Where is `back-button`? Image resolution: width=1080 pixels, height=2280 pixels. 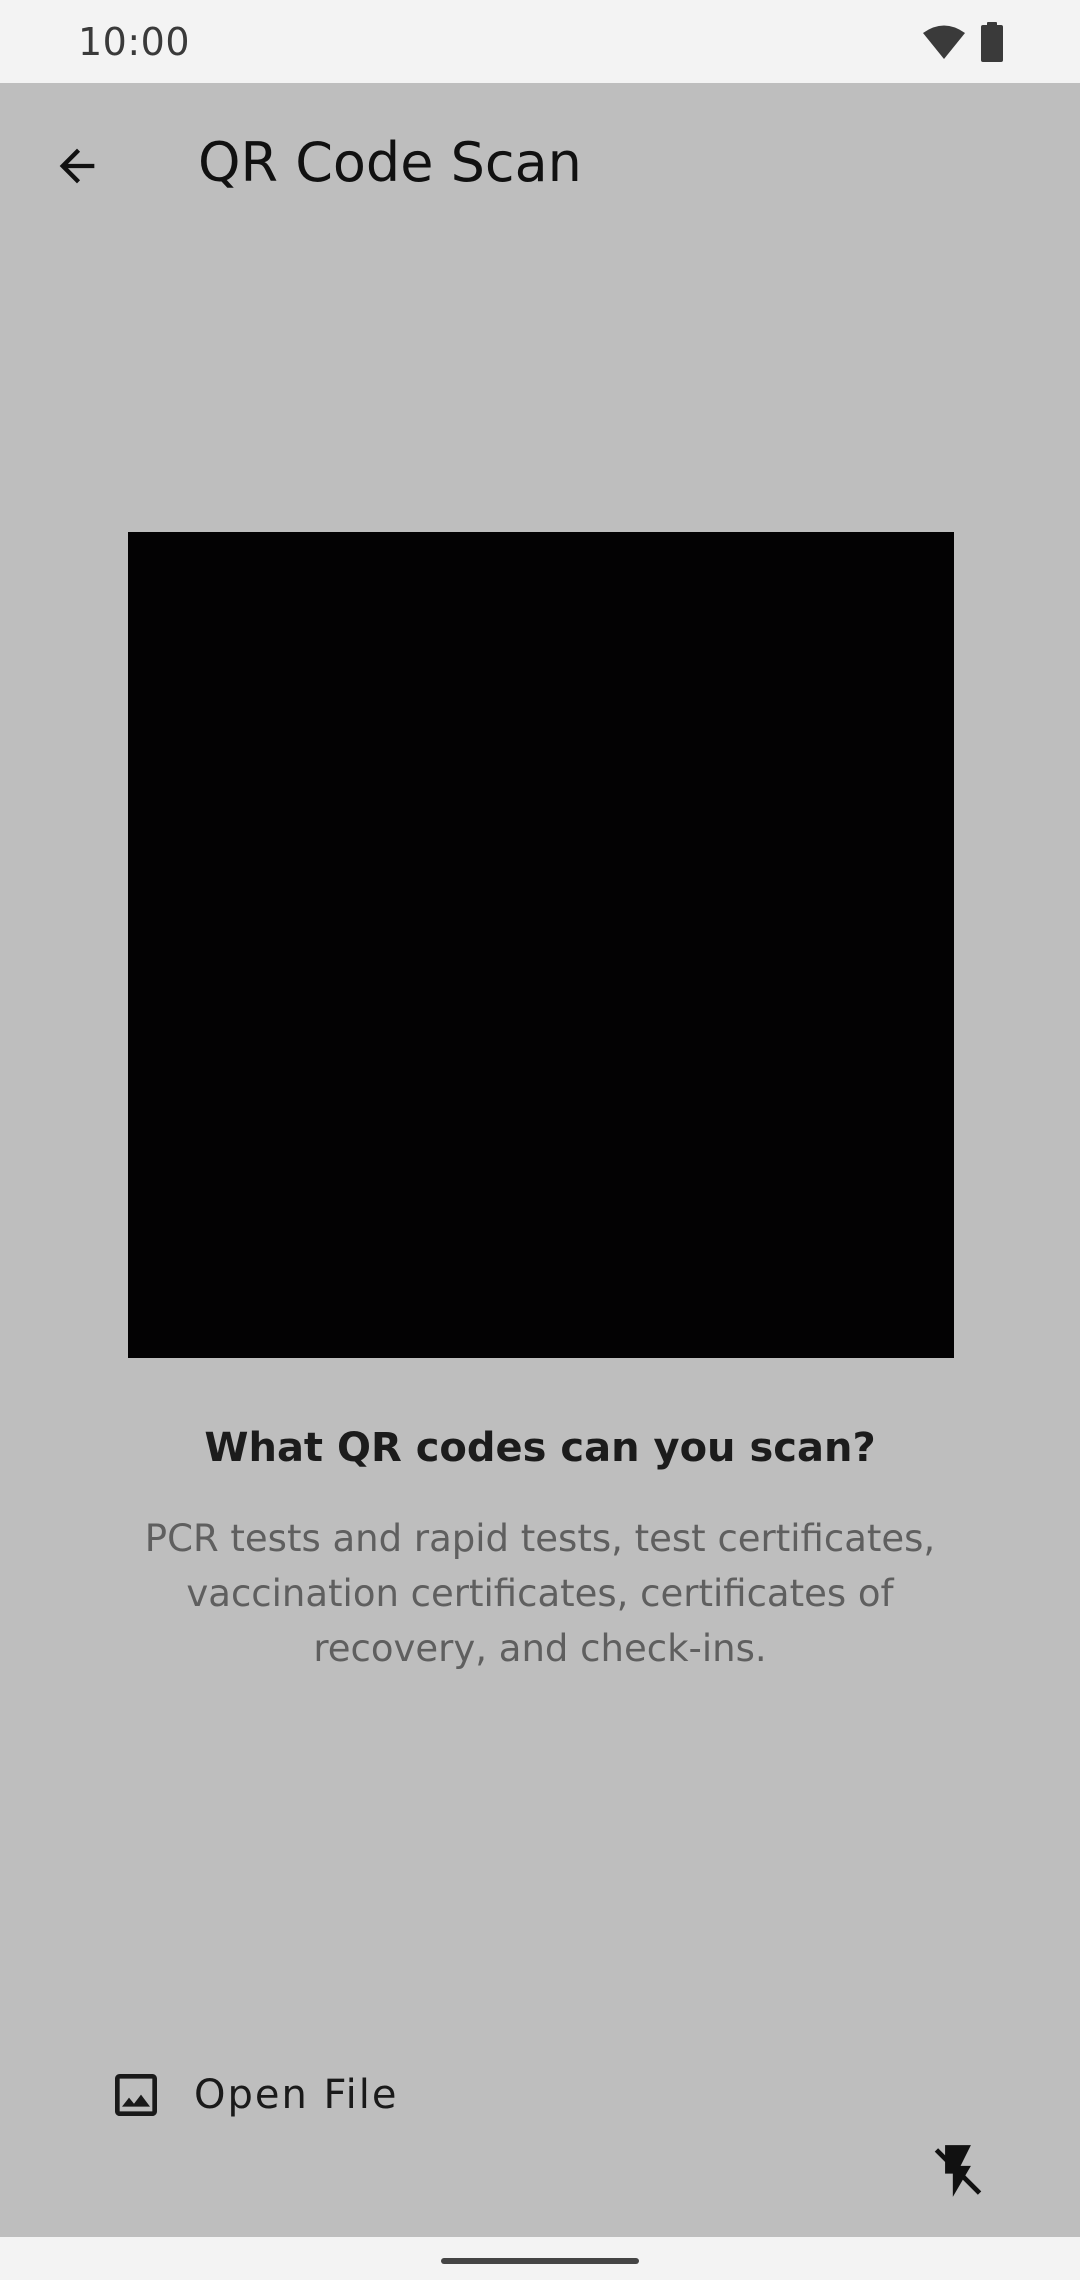 back-button is located at coordinates (77, 166).